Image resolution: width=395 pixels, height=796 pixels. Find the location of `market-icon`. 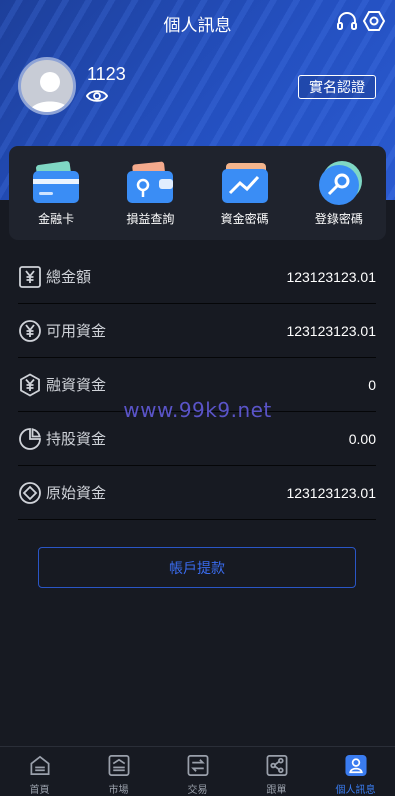

market-icon is located at coordinates (118, 765).